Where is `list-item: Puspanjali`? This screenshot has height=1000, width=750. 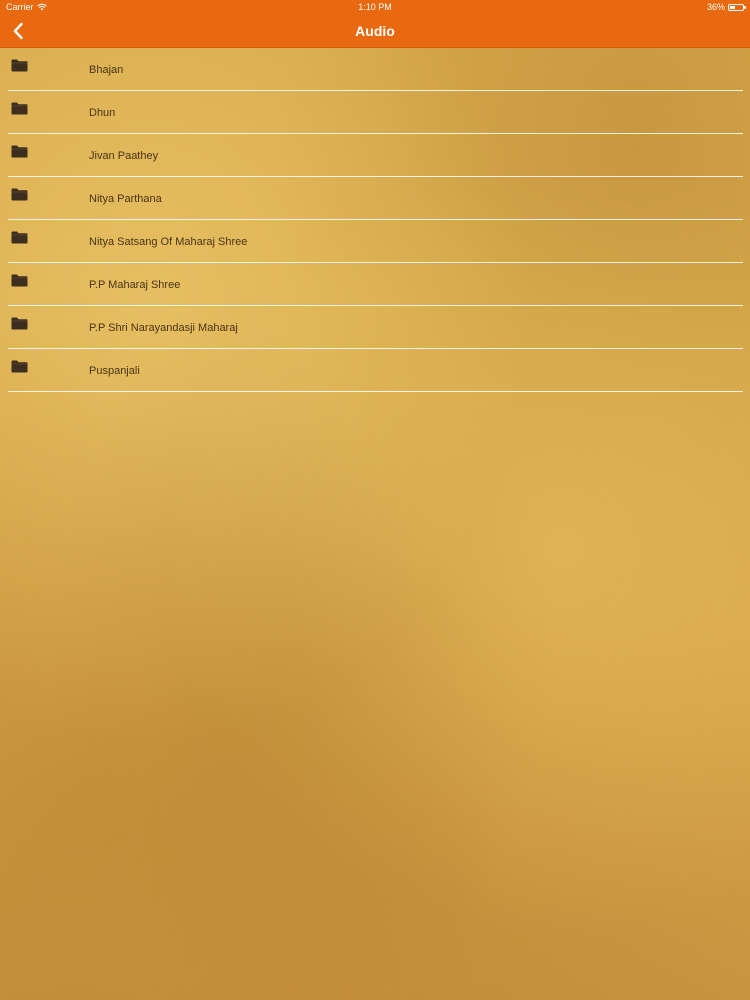
list-item: Puspanjali is located at coordinates (375, 370).